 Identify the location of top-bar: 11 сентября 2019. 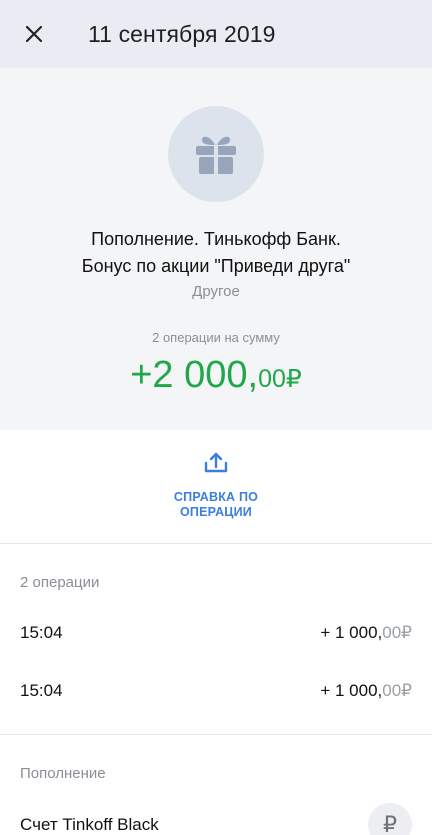
(216, 34).